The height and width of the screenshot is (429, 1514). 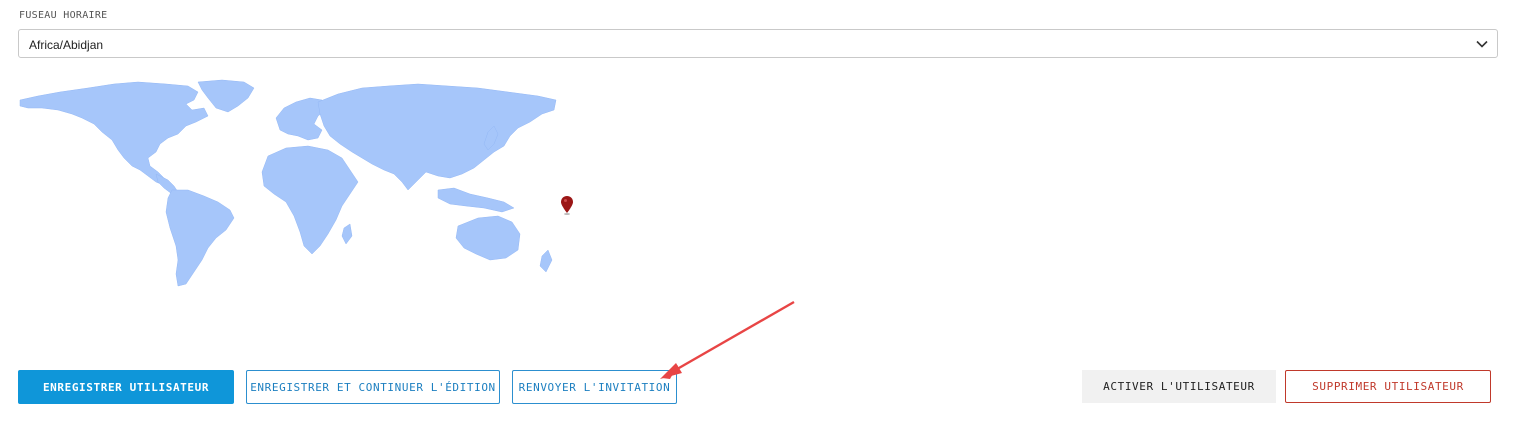 I want to click on south-america-shape, so click(x=200, y=238).